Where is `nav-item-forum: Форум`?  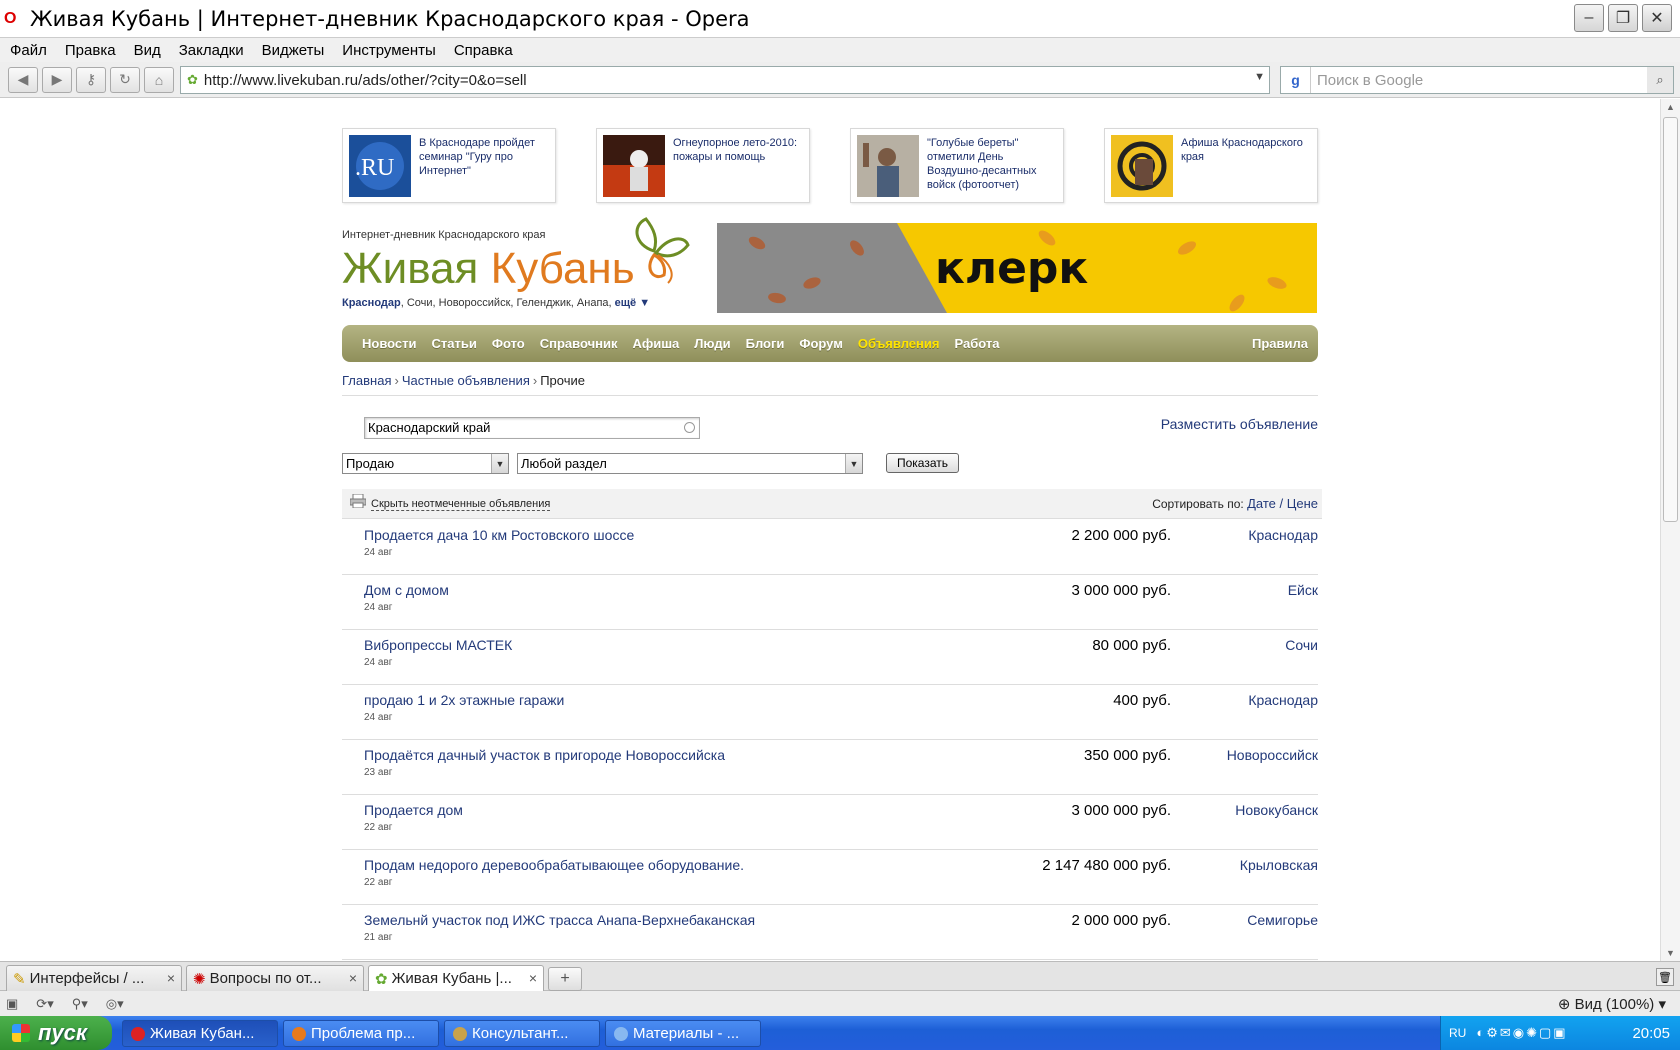
nav-item-forum: Форум is located at coordinates (820, 343).